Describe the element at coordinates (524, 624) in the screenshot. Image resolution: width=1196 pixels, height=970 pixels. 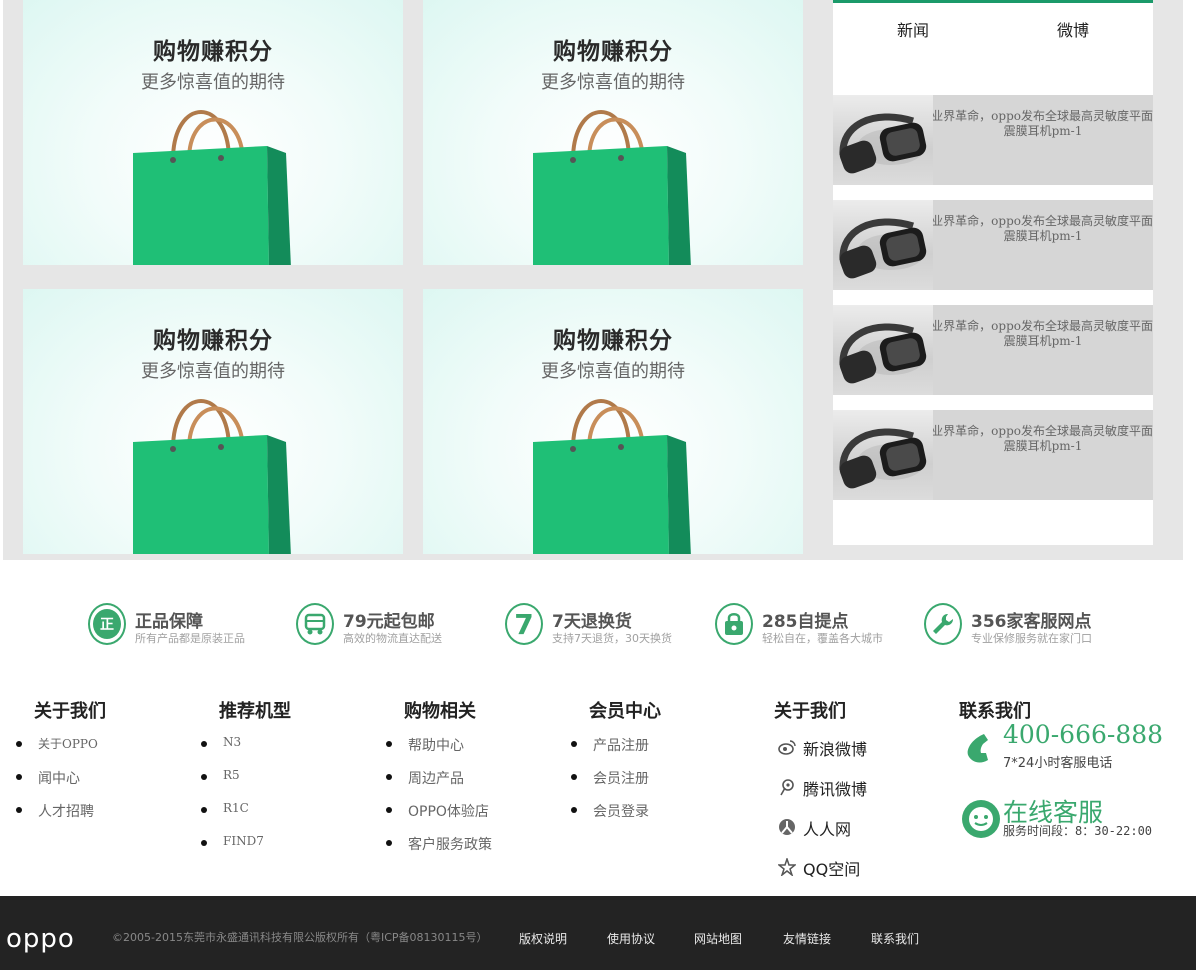
I see `seven-day-icon: 7` at that location.